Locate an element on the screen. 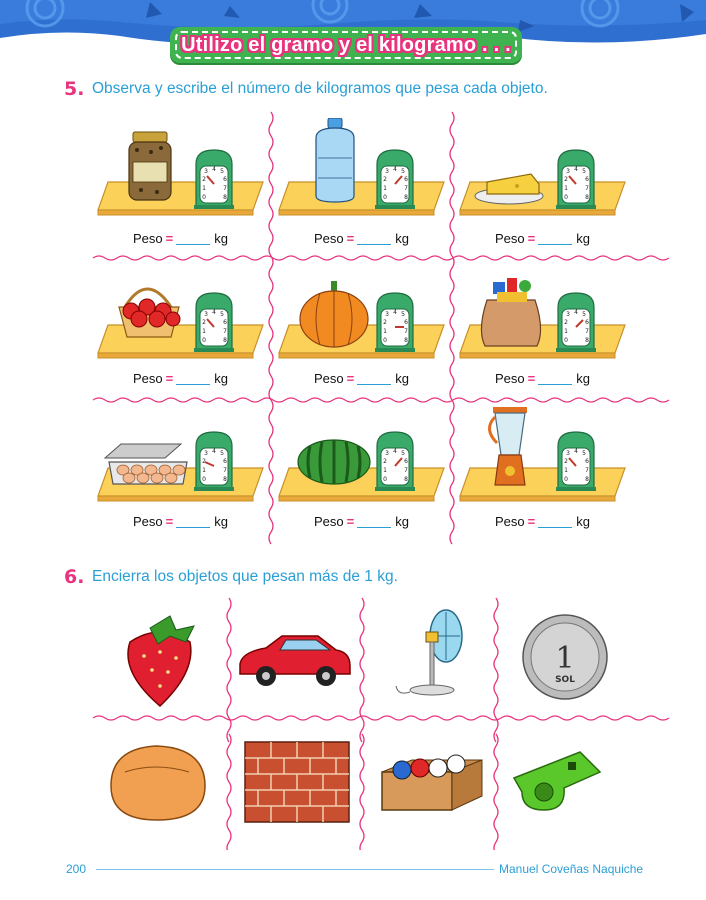  peso-row-4: Peso = kg is located at coordinates (180, 378).